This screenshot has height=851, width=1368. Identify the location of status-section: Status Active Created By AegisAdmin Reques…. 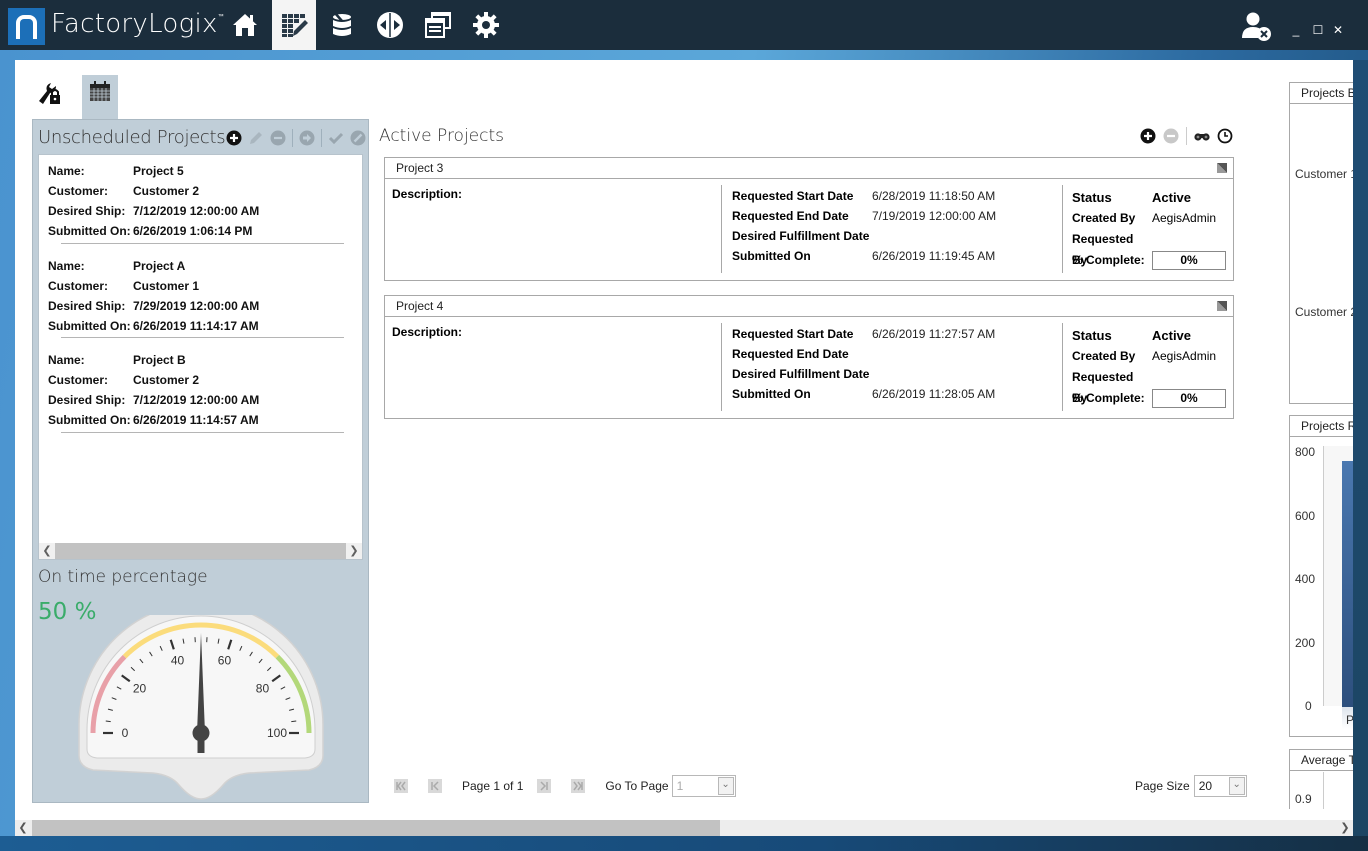
(1149, 229).